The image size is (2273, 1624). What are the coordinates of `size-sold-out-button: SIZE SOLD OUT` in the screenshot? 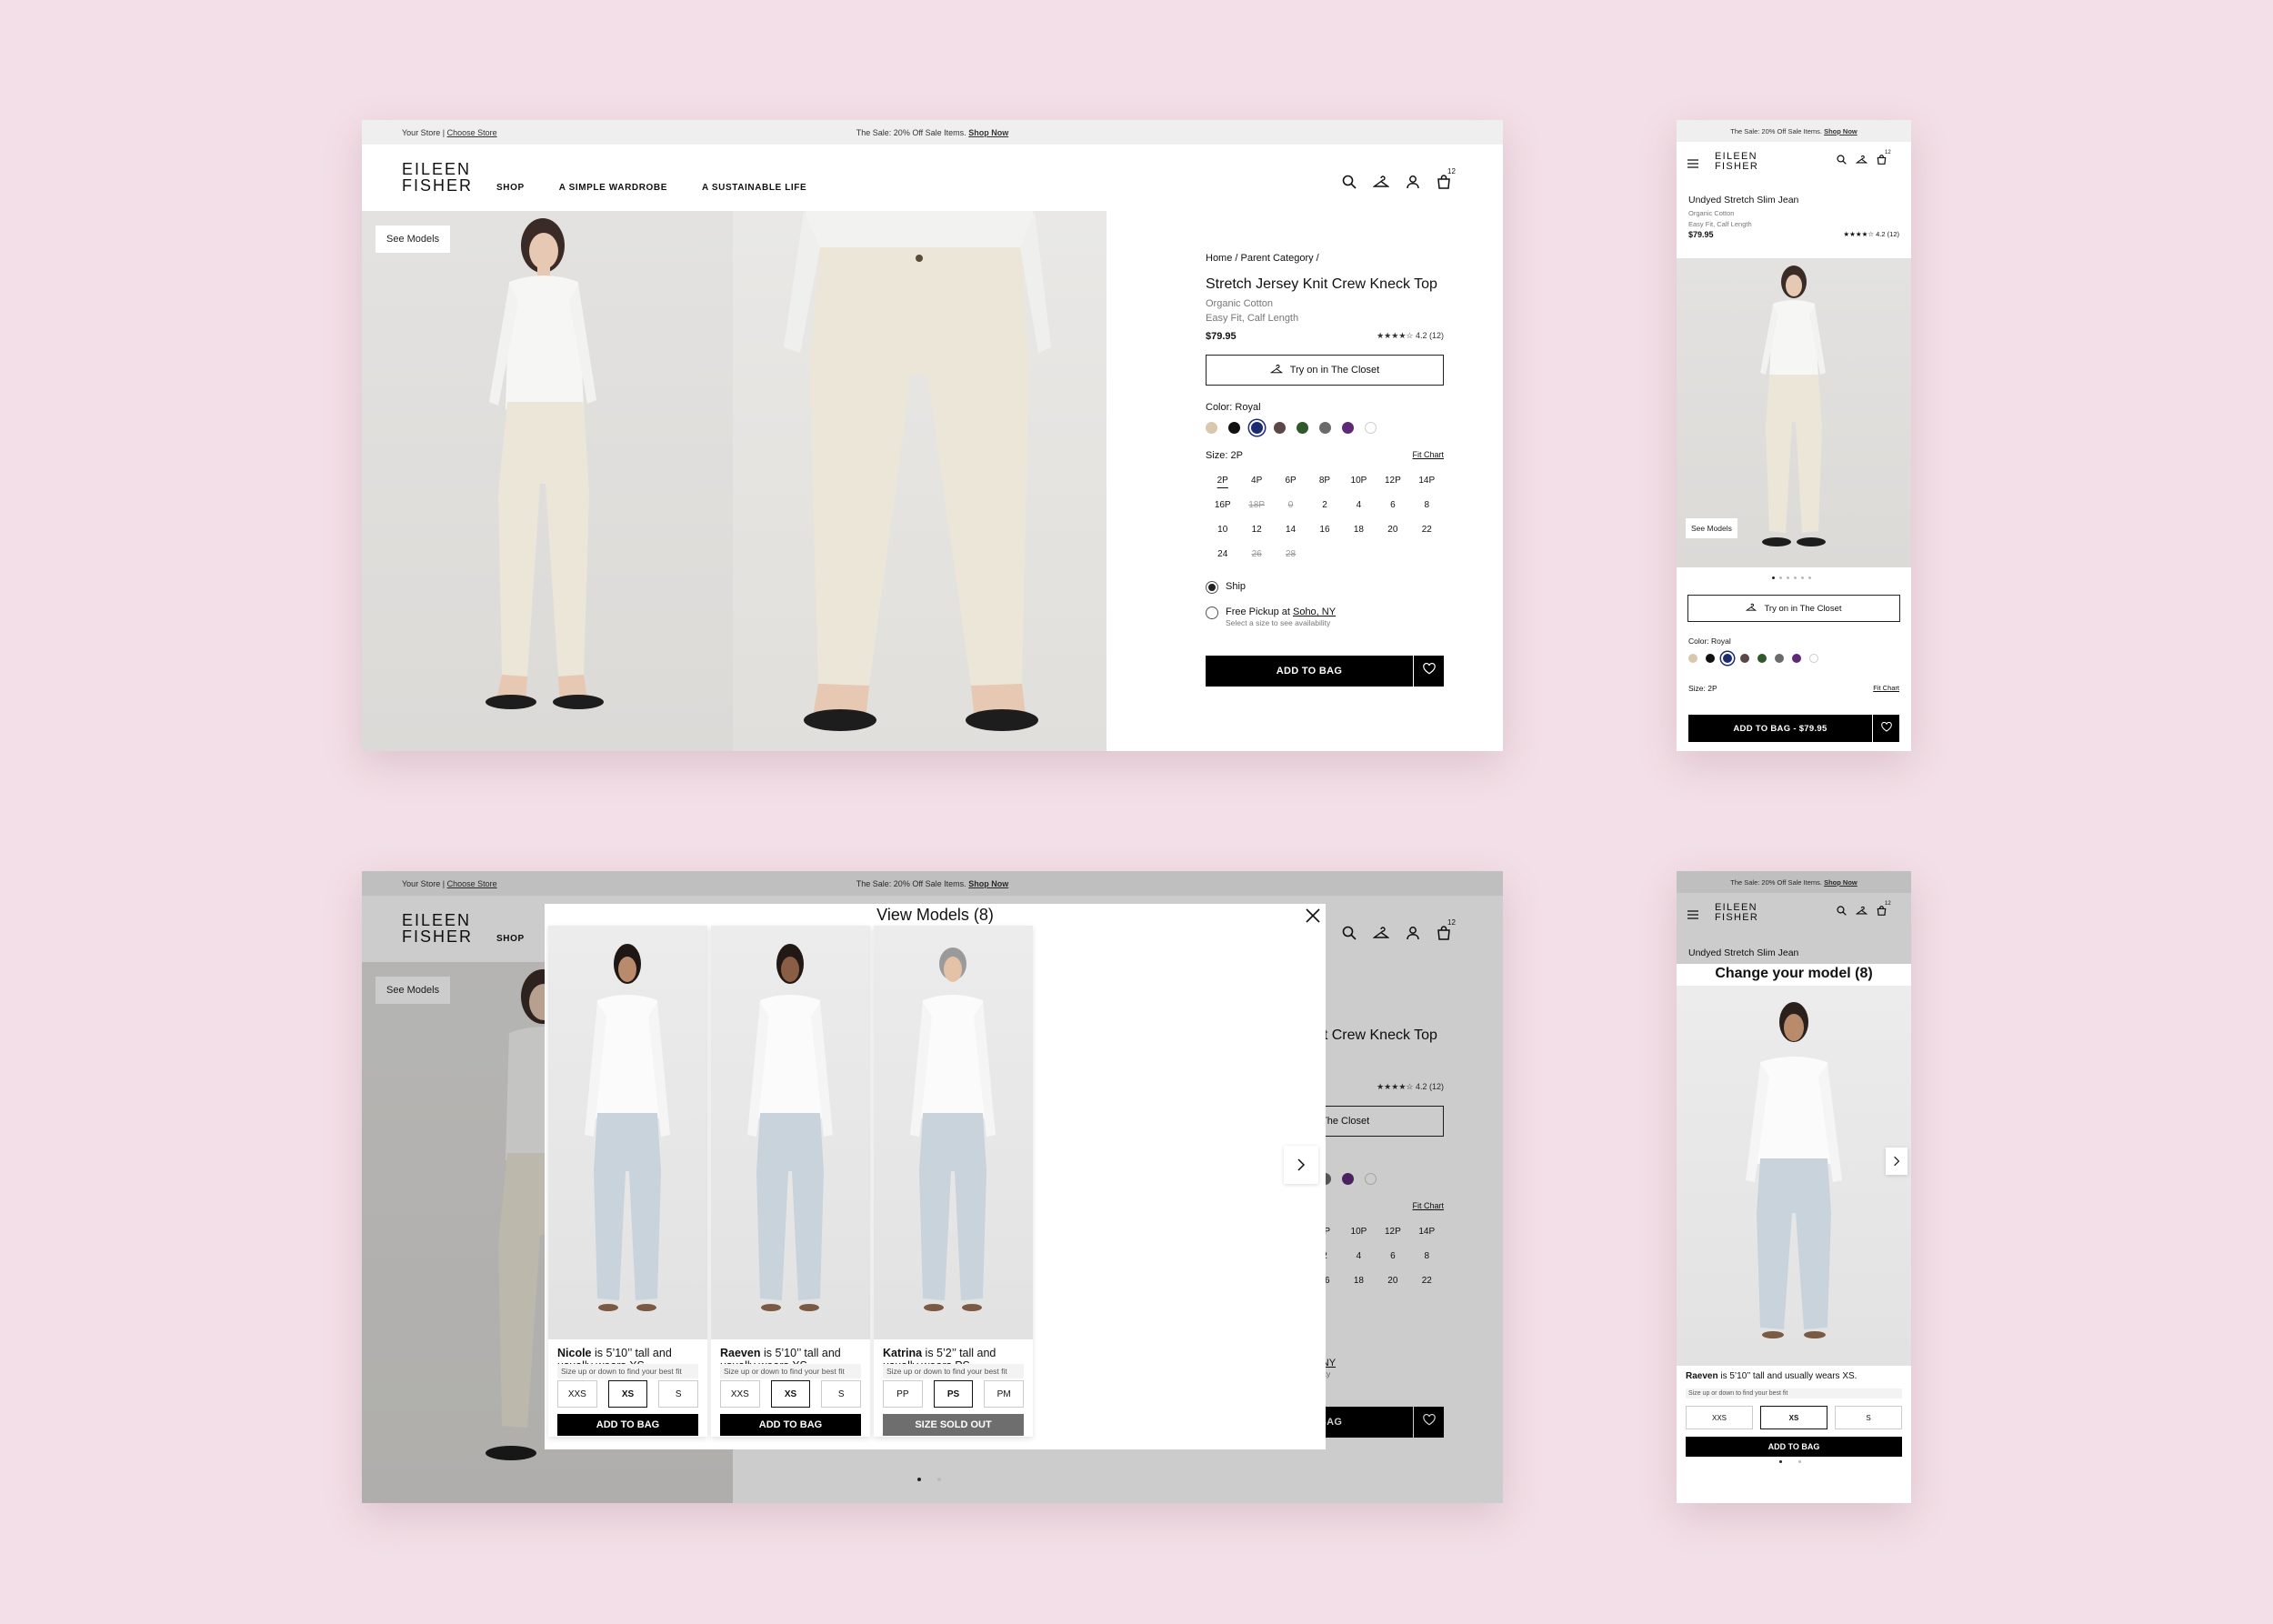 It's located at (953, 1425).